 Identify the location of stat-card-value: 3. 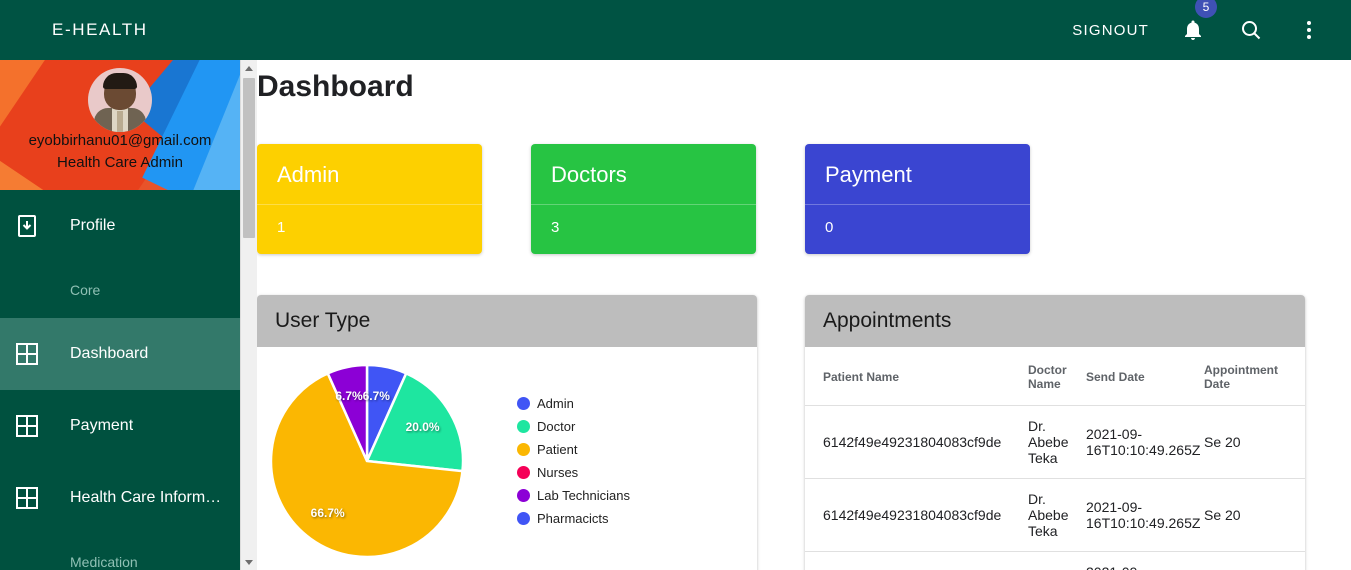
(555, 227).